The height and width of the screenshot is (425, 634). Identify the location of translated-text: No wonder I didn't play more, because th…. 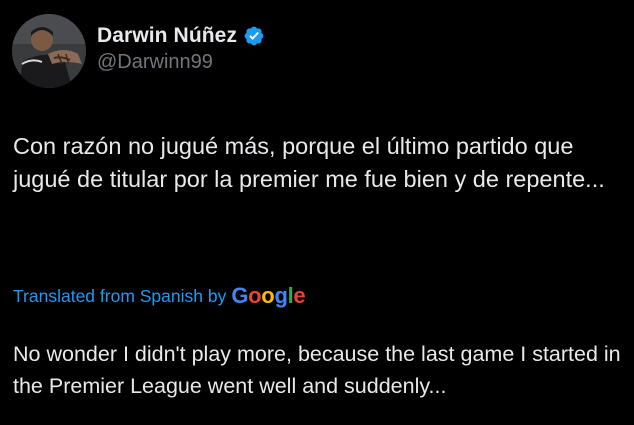
(317, 370).